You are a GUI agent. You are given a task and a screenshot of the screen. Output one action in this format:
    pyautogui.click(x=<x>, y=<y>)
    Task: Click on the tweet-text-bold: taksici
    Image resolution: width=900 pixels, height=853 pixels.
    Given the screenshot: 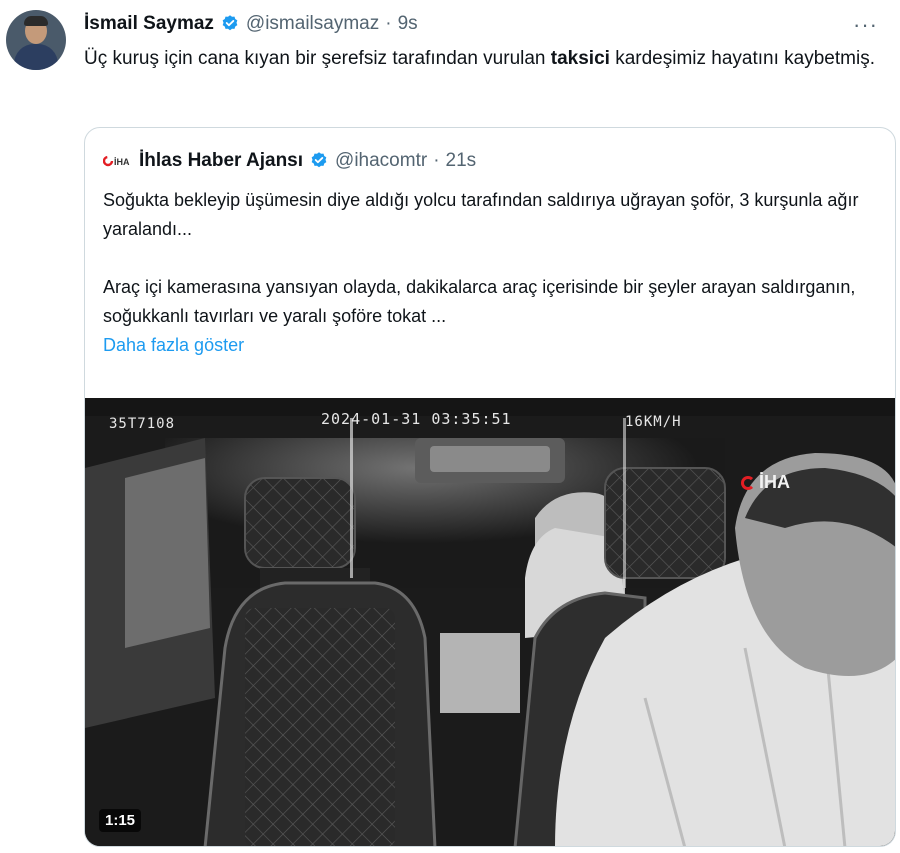 What is the action you would take?
    pyautogui.click(x=580, y=58)
    